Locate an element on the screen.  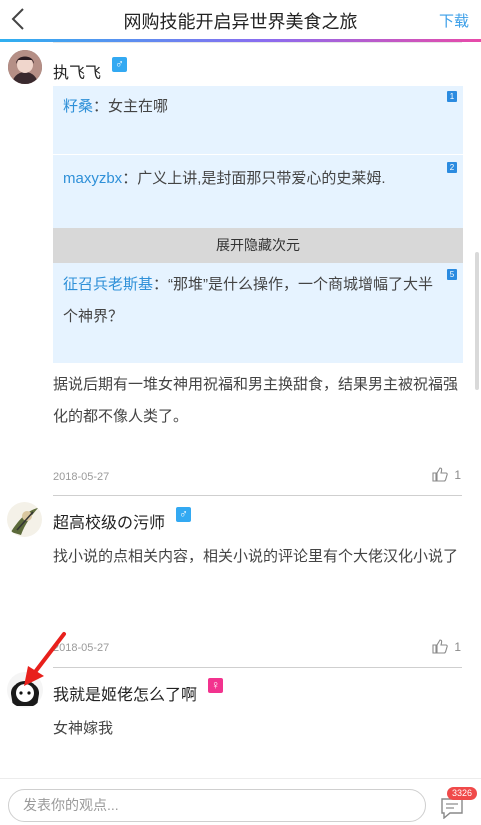
floor-badge: 1 is located at coordinates (452, 96).